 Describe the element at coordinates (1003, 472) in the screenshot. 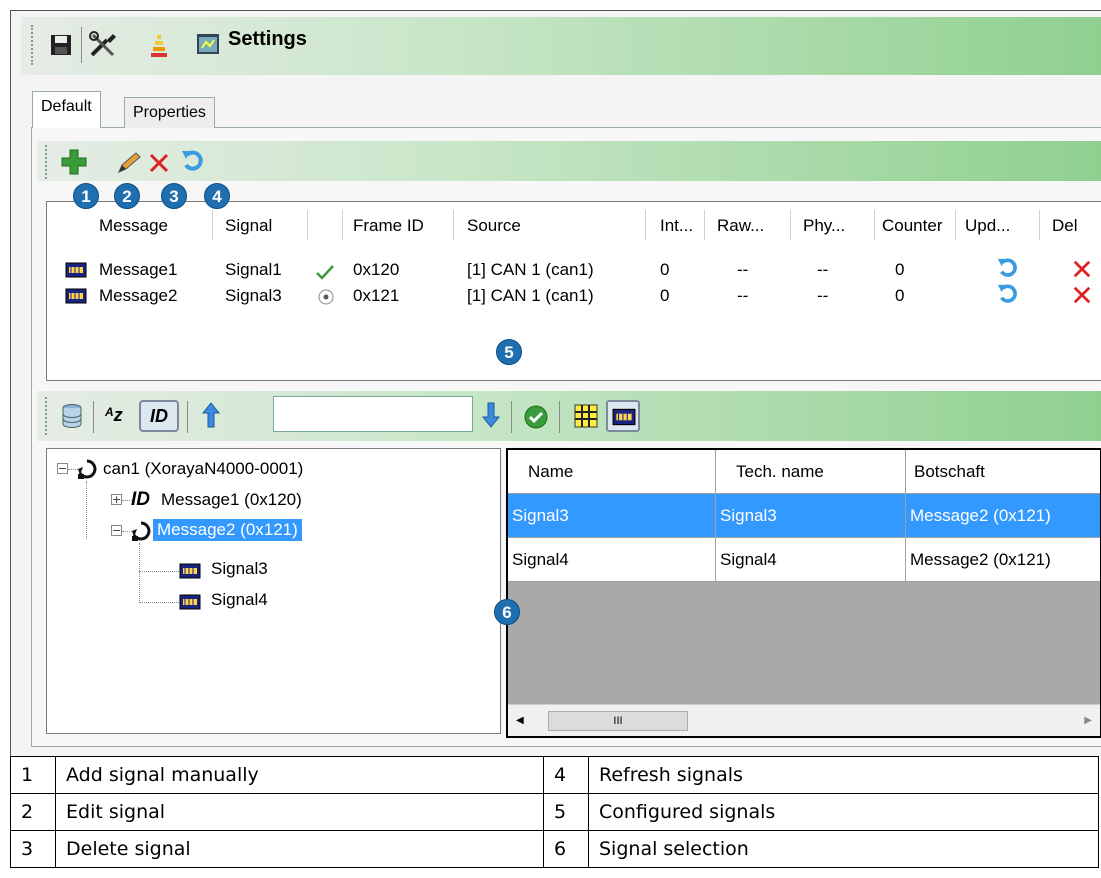

I see `grid-header-message: Botschaft` at that location.